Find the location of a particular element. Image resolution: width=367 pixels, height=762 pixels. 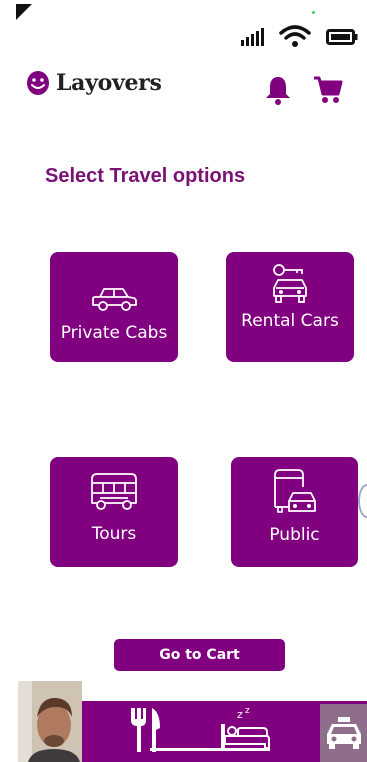

section-title: Select Travel options is located at coordinates (145, 176).